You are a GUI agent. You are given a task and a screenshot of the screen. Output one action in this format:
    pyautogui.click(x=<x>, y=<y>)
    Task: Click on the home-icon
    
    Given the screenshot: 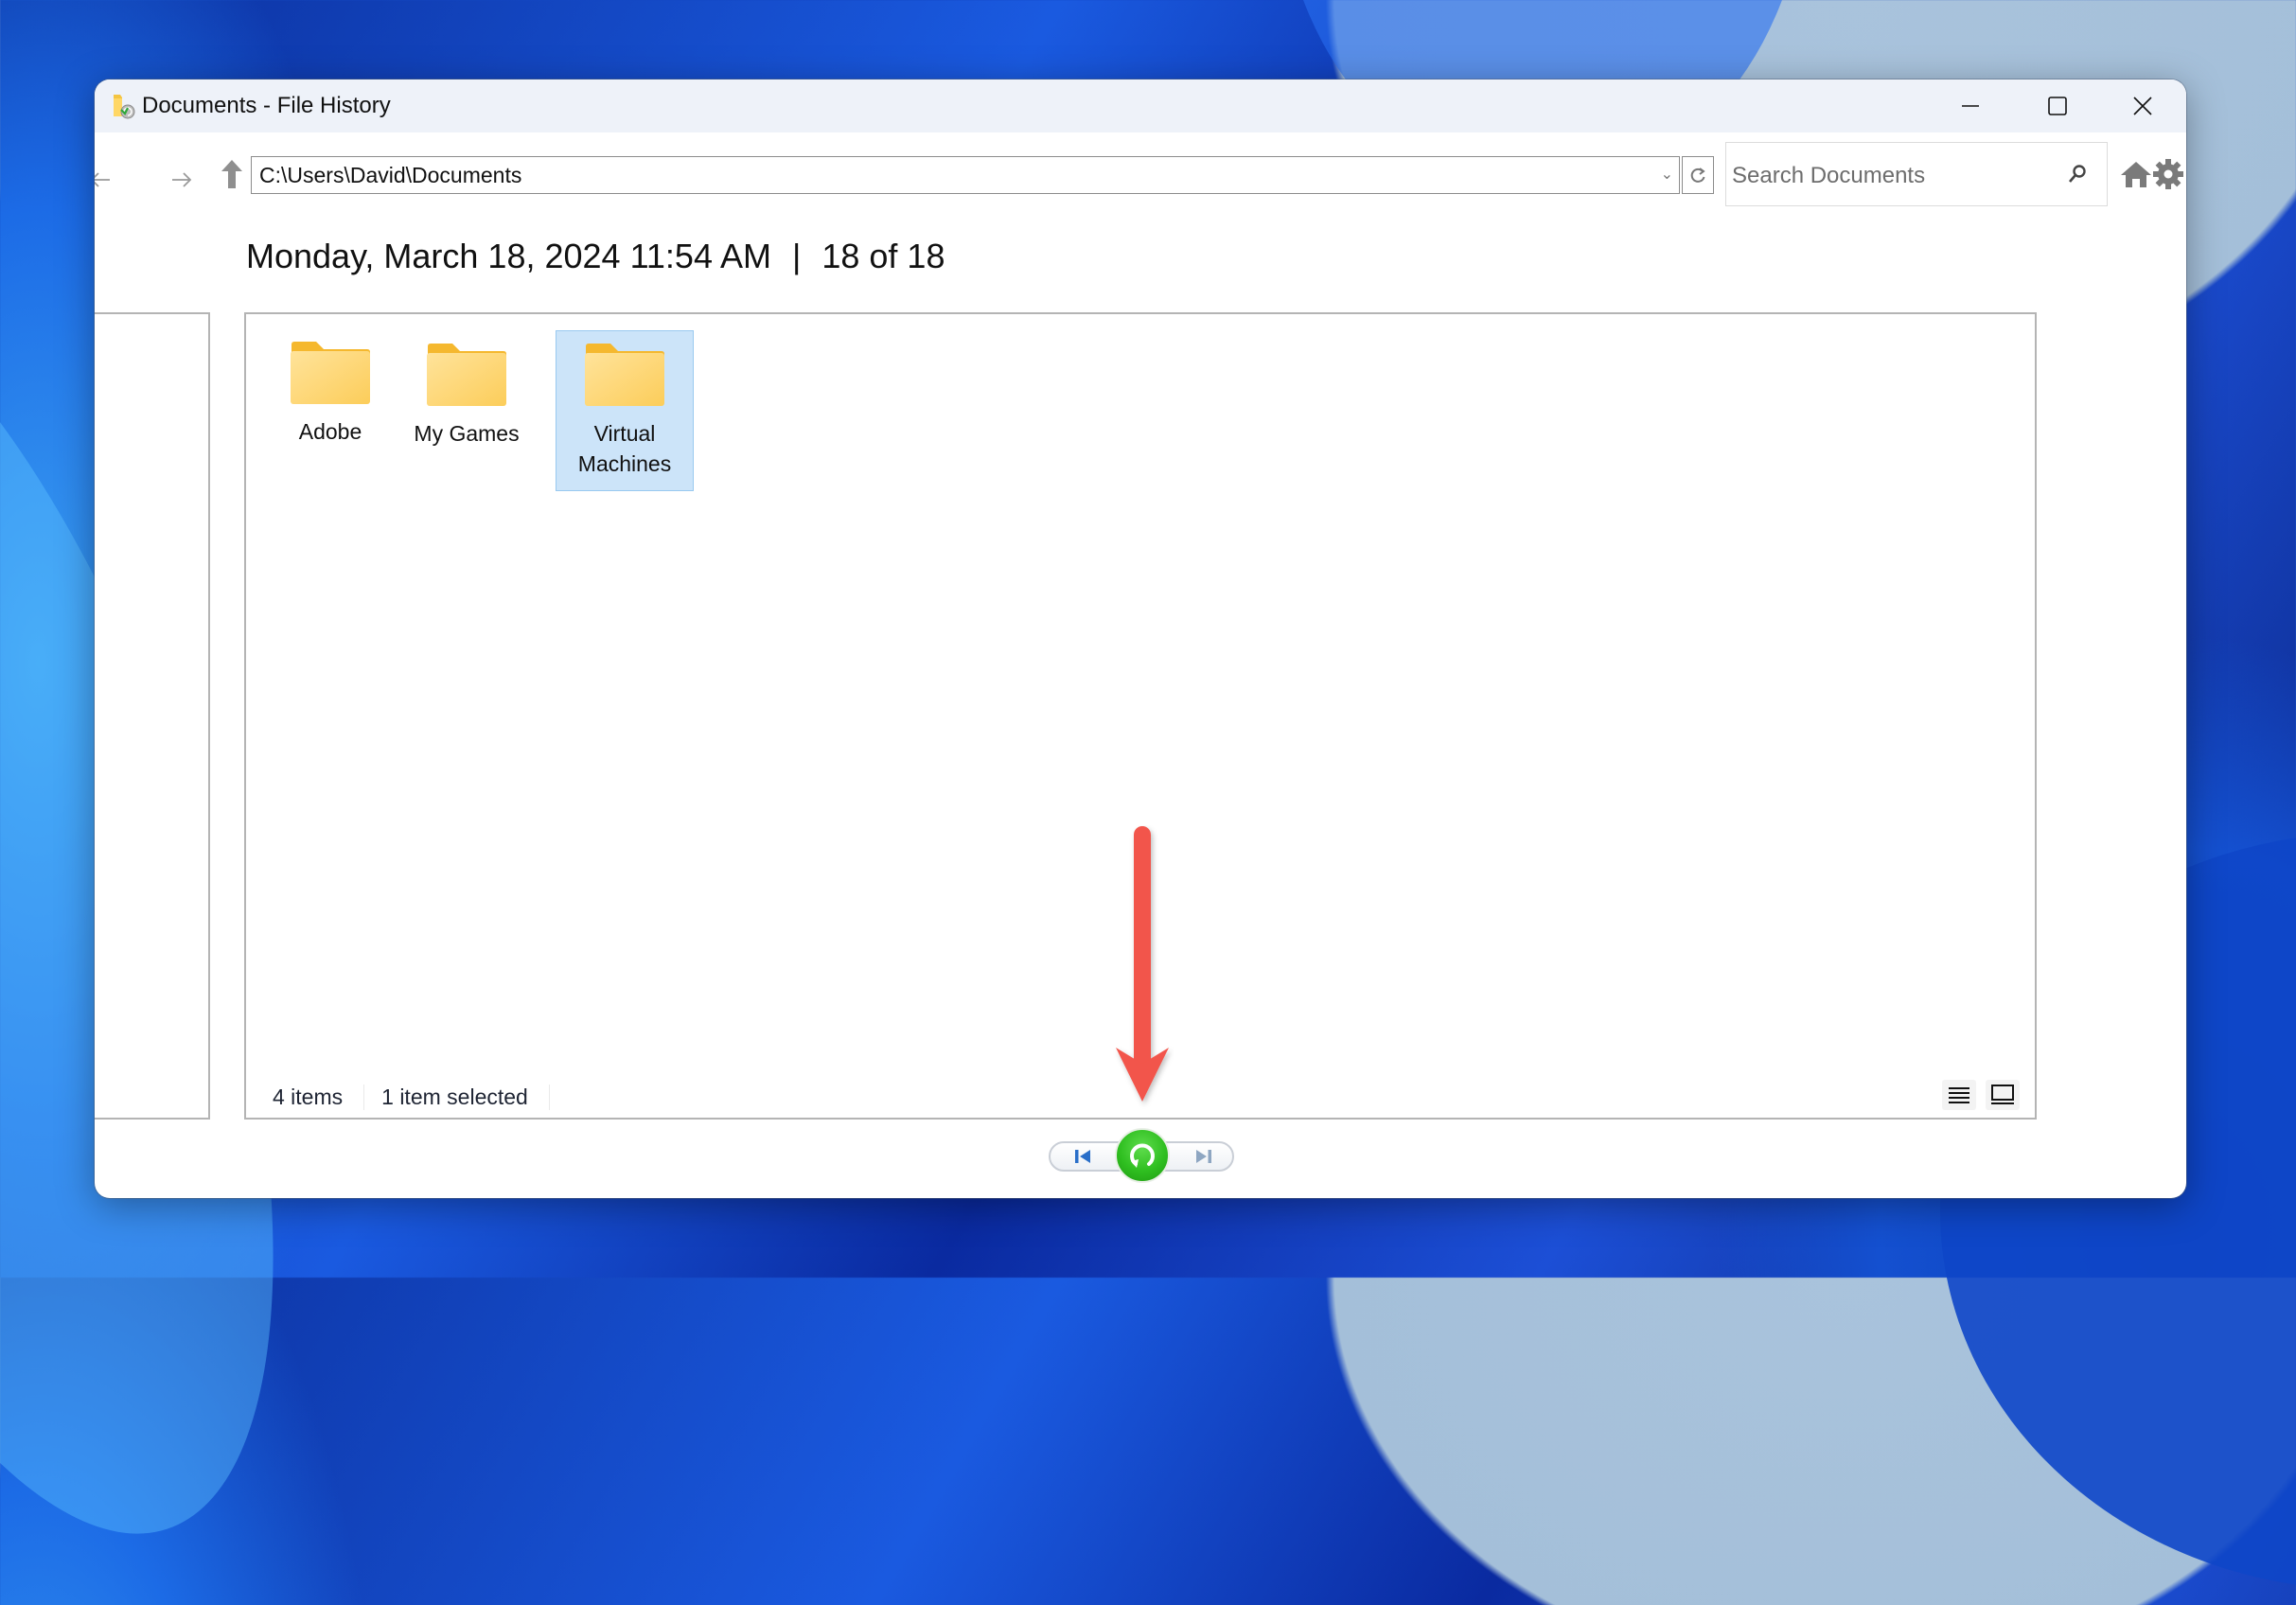 What is the action you would take?
    pyautogui.click(x=2136, y=174)
    